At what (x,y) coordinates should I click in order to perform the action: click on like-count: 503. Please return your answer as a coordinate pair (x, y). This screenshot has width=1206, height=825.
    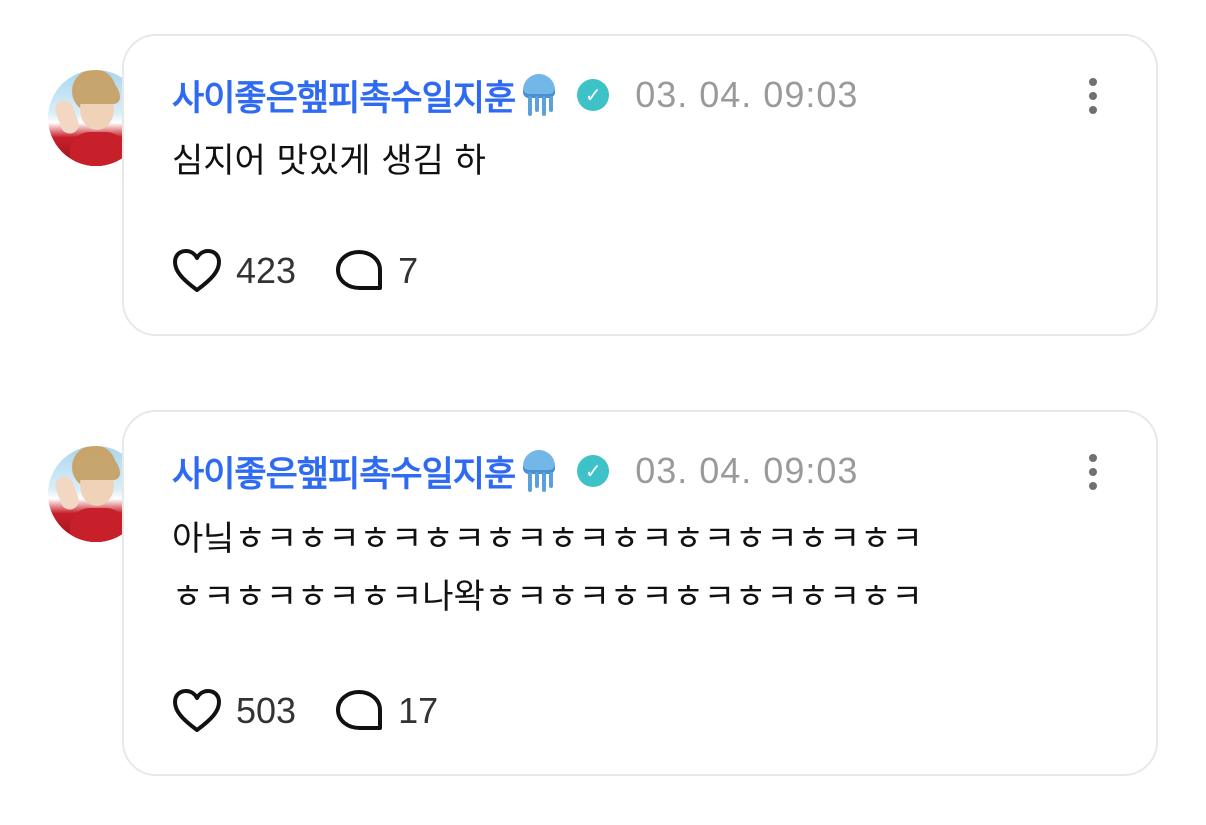
    Looking at the image, I should click on (266, 710).